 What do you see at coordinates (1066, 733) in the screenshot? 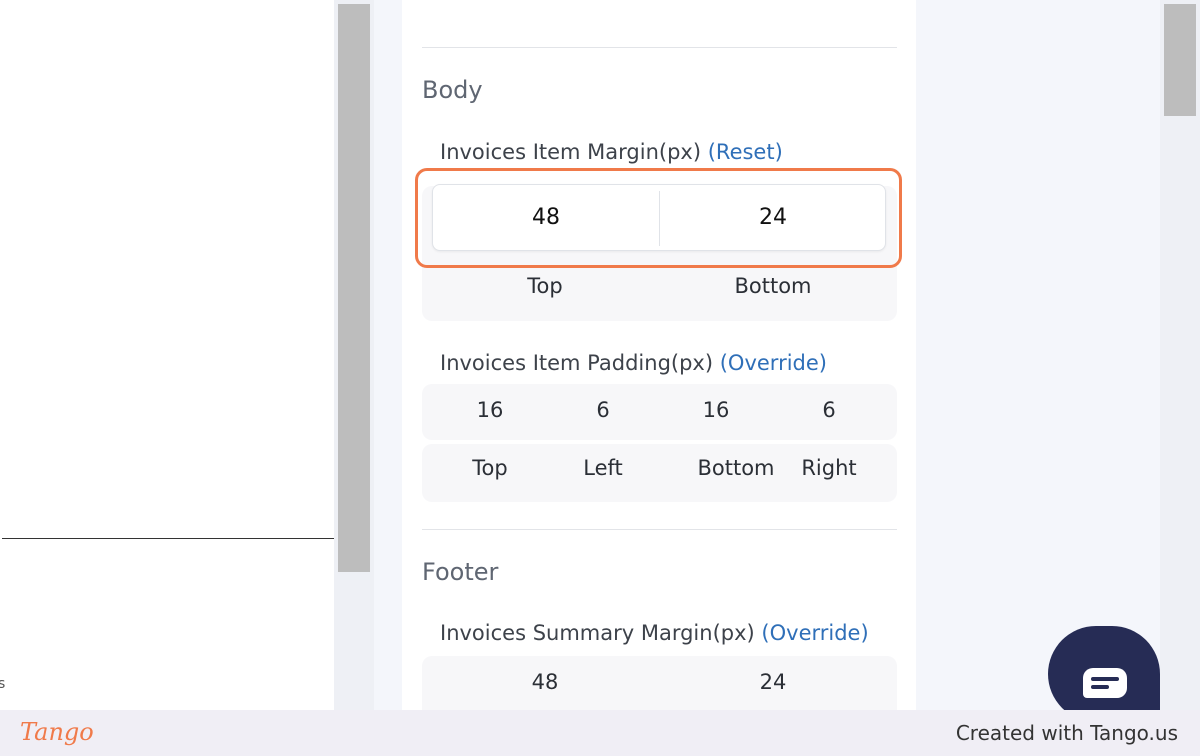
I see `created-with-credit: Created with Tango.us` at bounding box center [1066, 733].